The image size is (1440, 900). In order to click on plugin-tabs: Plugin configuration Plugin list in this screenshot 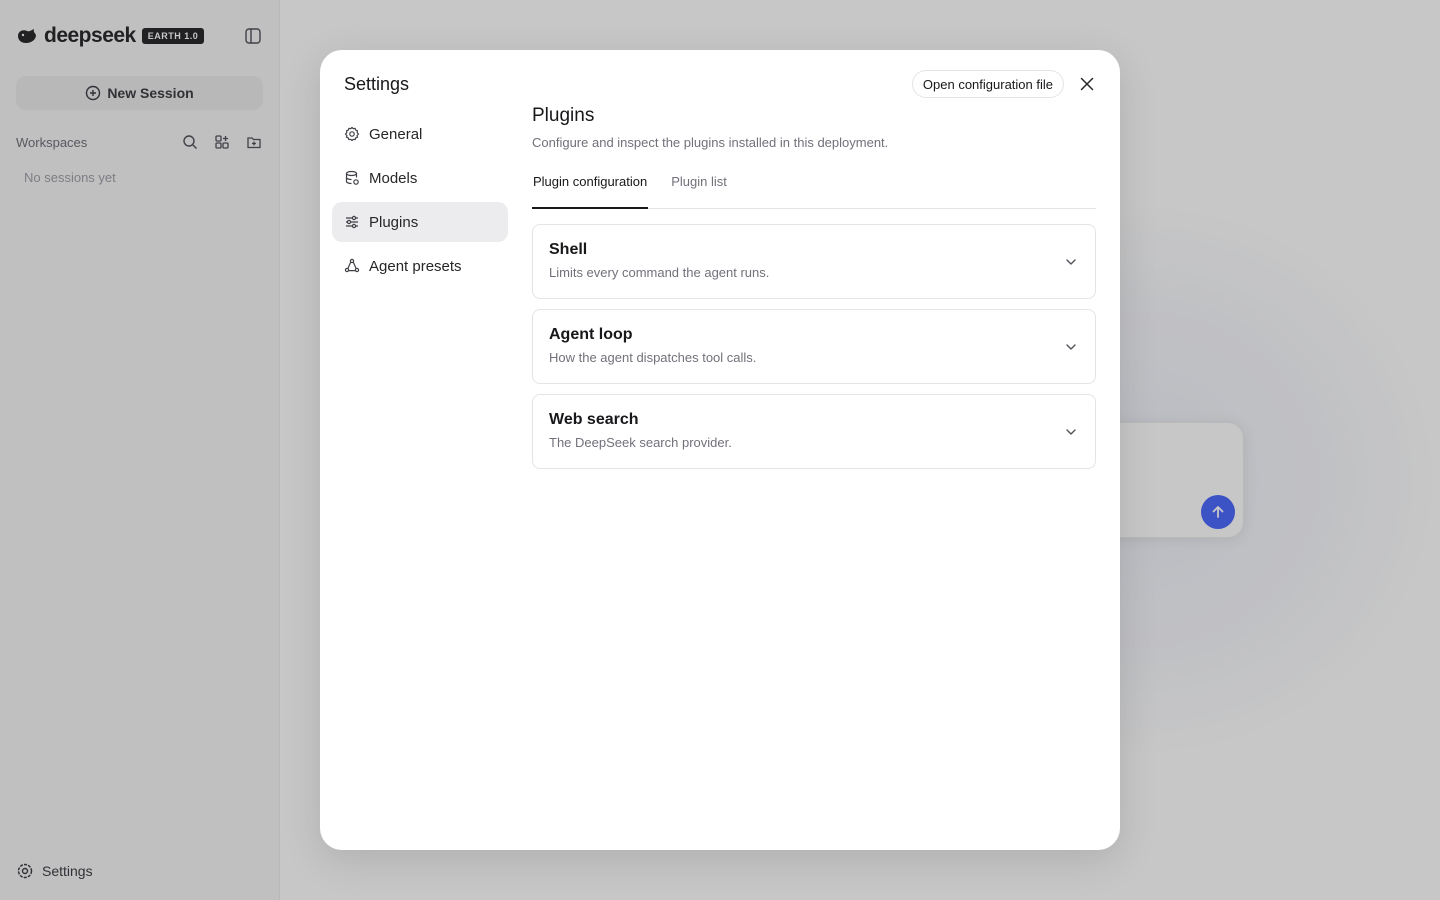, I will do `click(814, 189)`.